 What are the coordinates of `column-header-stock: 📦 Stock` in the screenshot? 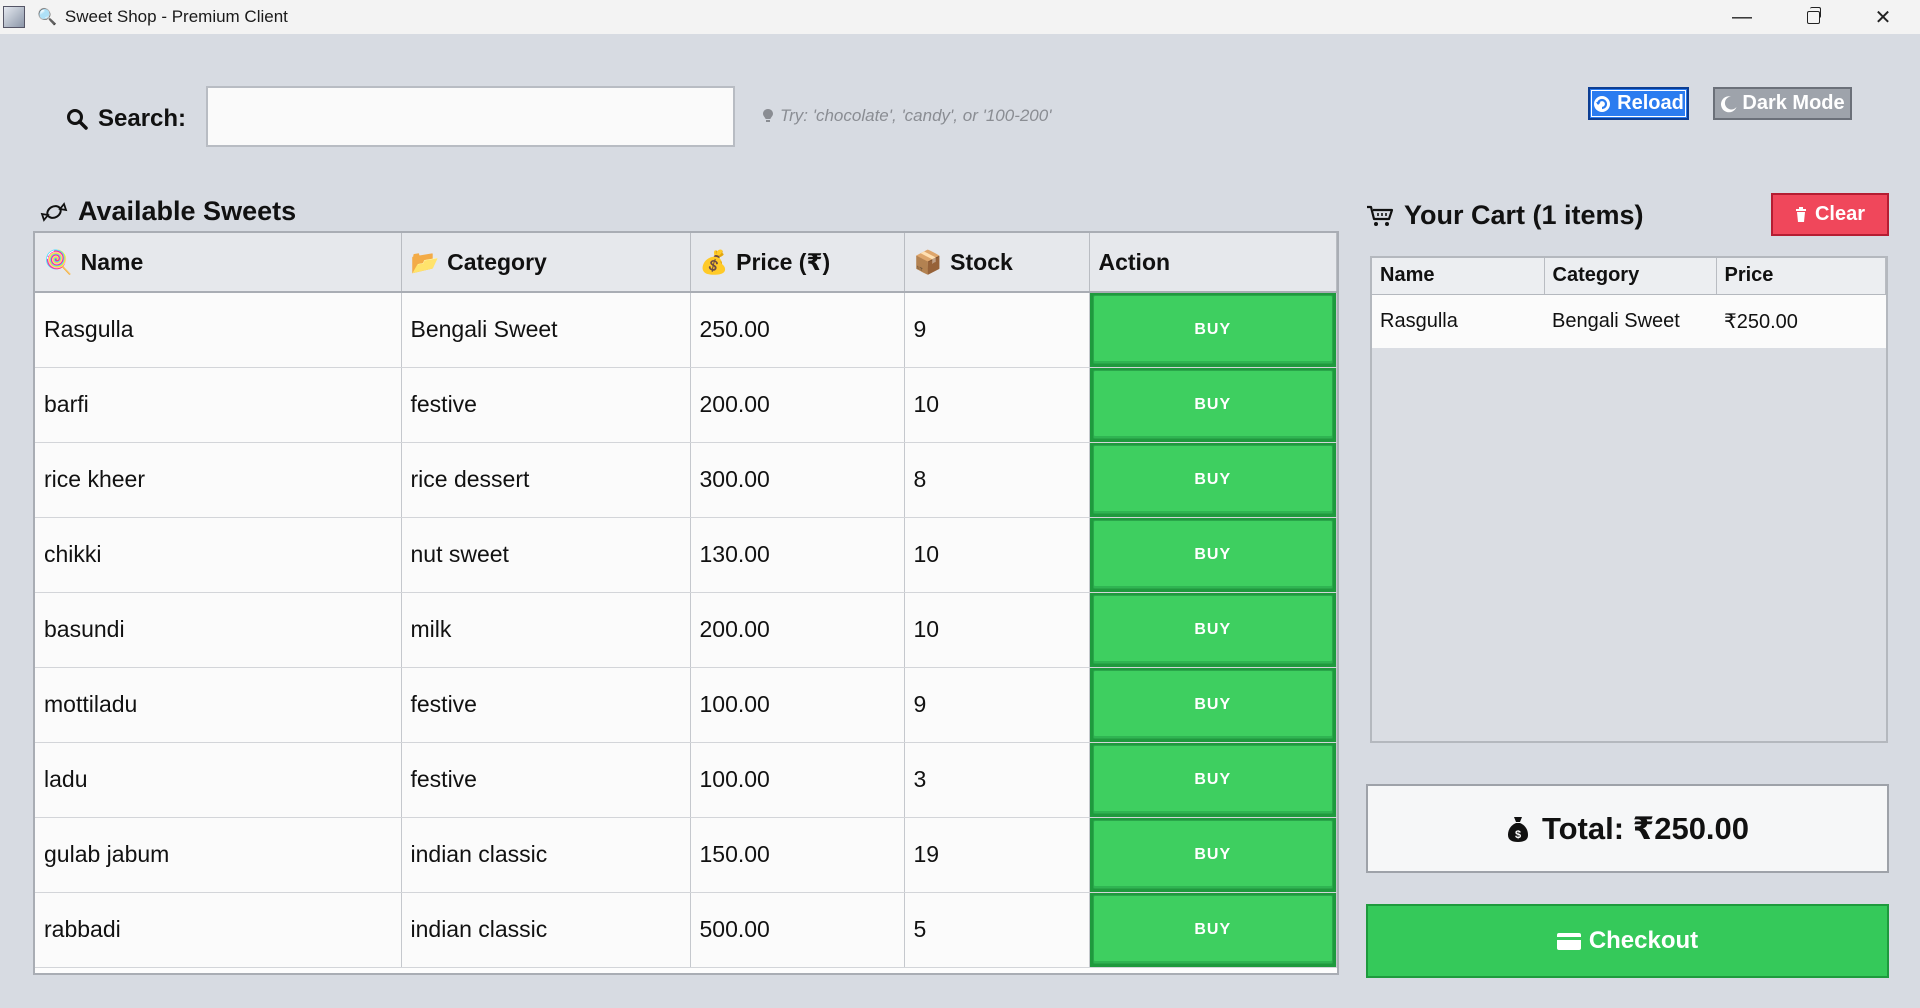 It's located at (997, 263).